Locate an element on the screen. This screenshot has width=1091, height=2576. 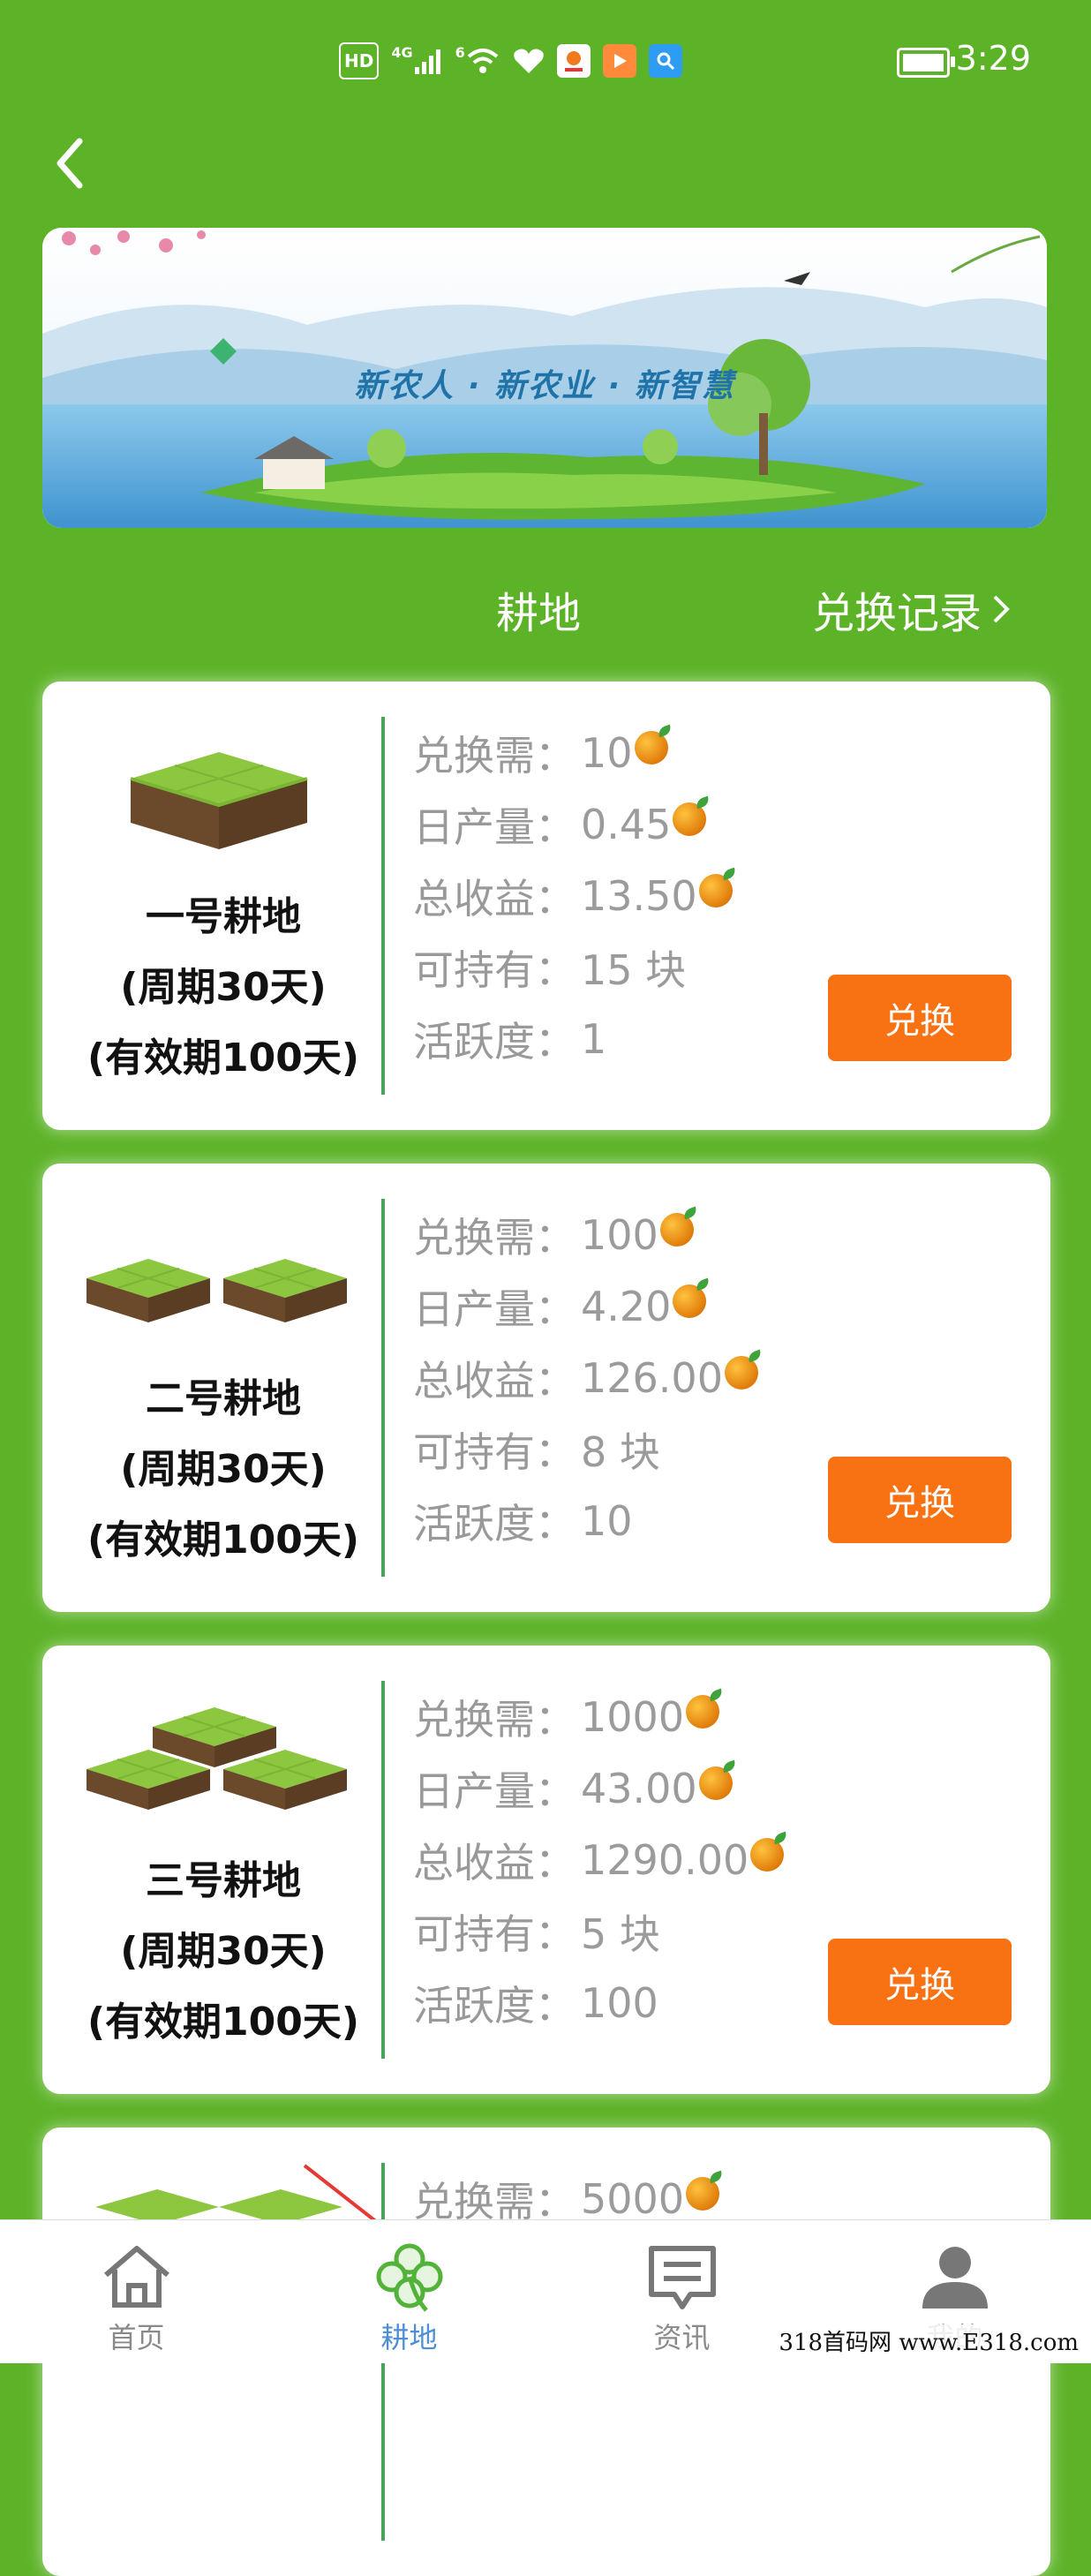
hold-value: 5 块 is located at coordinates (620, 1934).